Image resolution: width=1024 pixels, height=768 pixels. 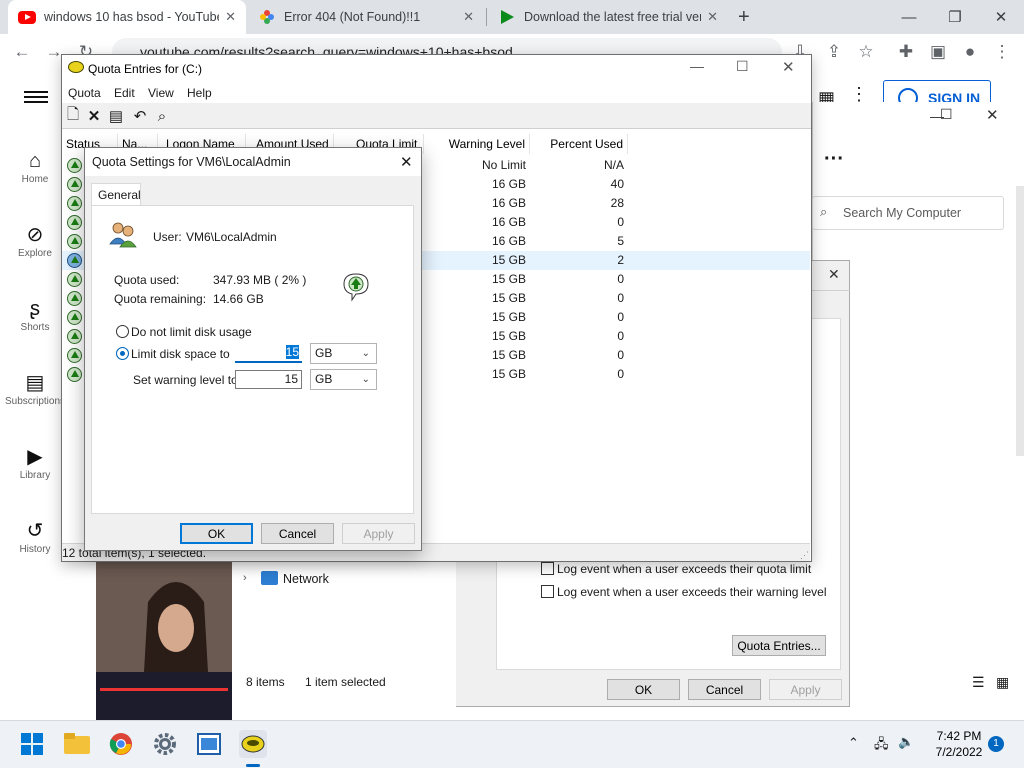 I want to click on percent-used-cell: 28, so click(x=577, y=203).